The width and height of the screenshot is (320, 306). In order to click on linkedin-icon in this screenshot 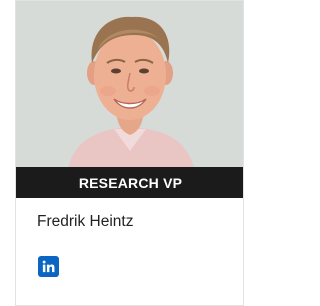, I will do `click(48, 266)`.